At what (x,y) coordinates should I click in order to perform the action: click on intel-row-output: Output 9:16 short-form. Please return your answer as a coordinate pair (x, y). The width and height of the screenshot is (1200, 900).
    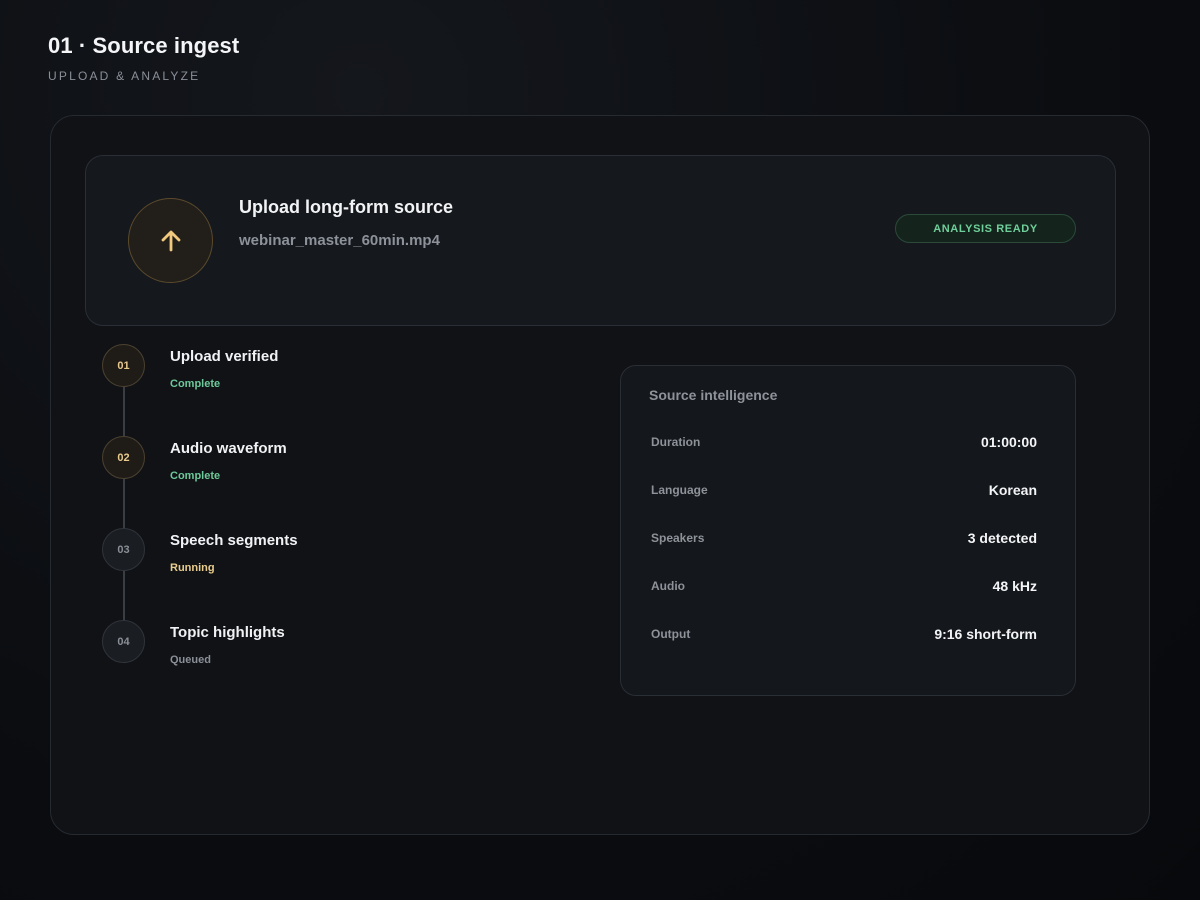
    Looking at the image, I should click on (844, 636).